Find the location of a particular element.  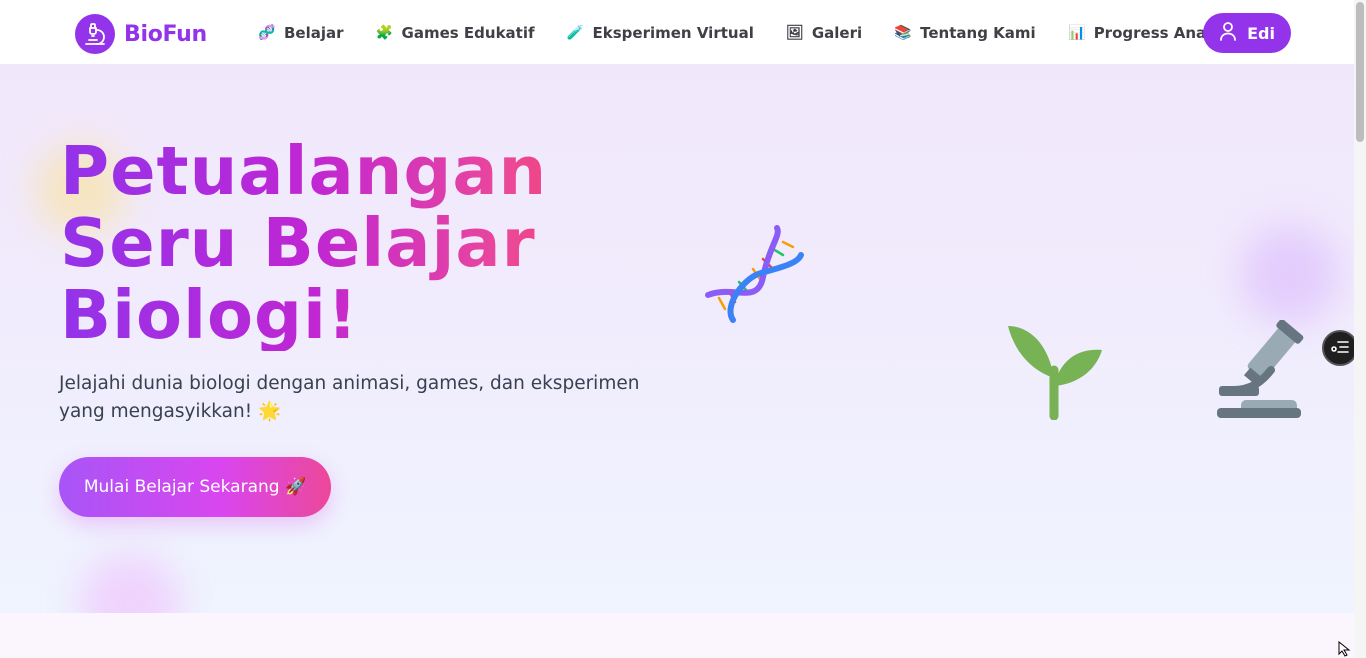

nav-item-label: Tentang Kami is located at coordinates (978, 32).